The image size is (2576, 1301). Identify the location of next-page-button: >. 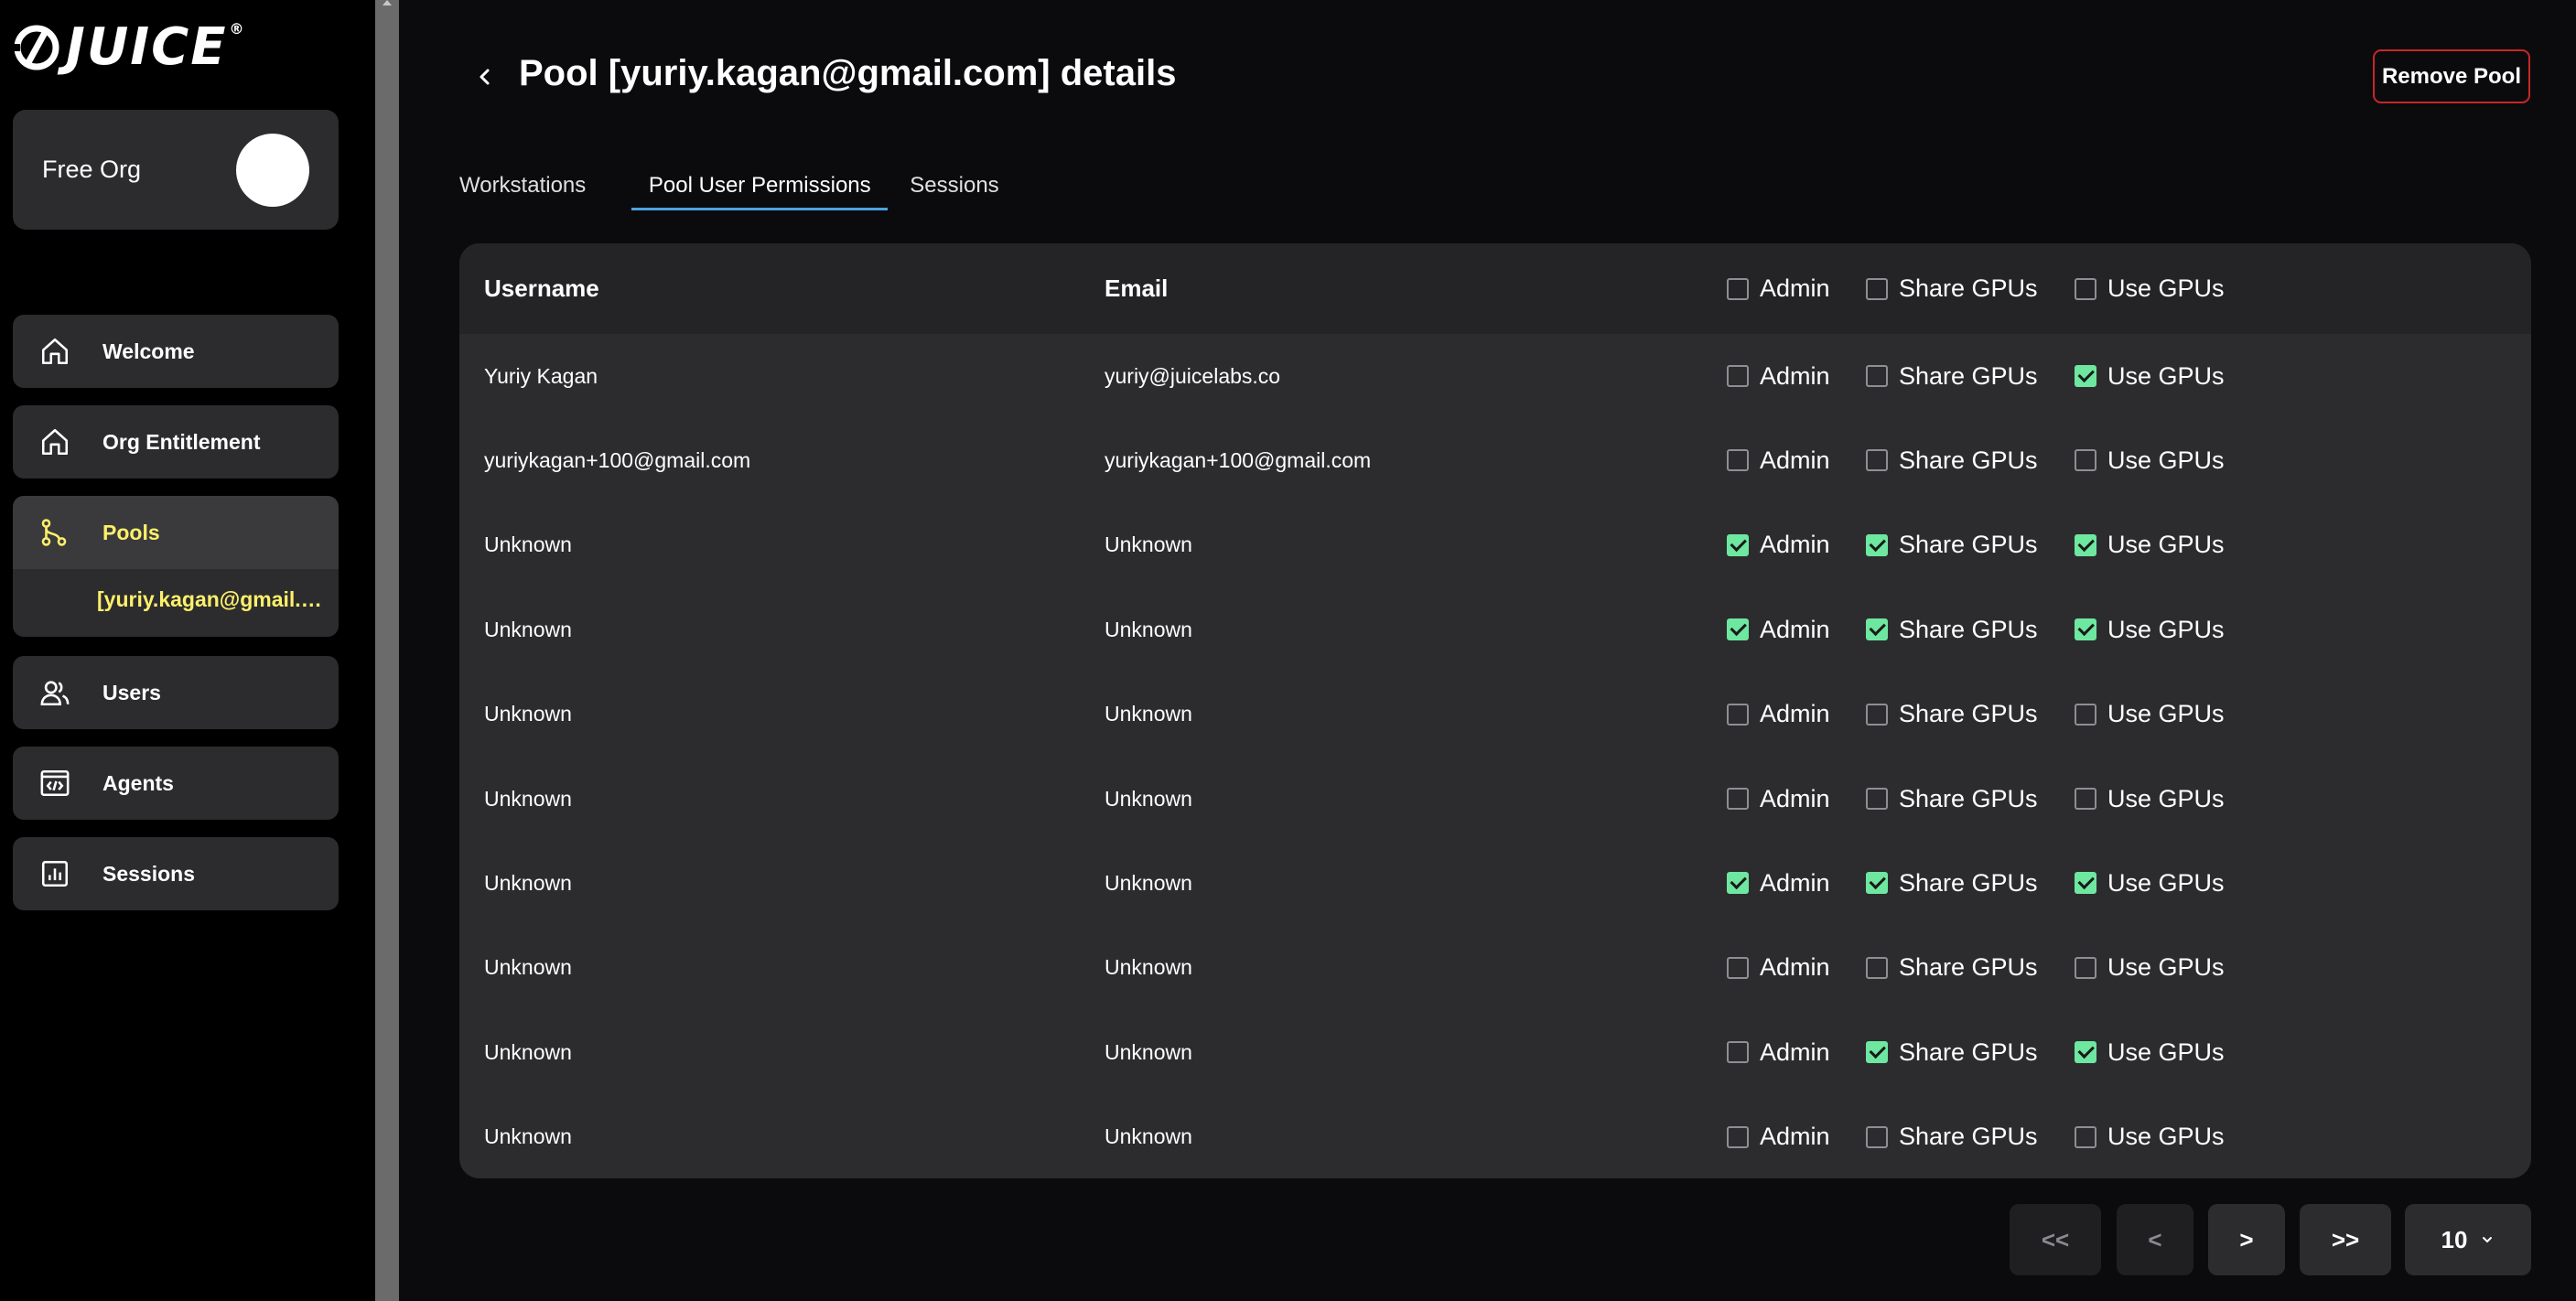
(2246, 1239).